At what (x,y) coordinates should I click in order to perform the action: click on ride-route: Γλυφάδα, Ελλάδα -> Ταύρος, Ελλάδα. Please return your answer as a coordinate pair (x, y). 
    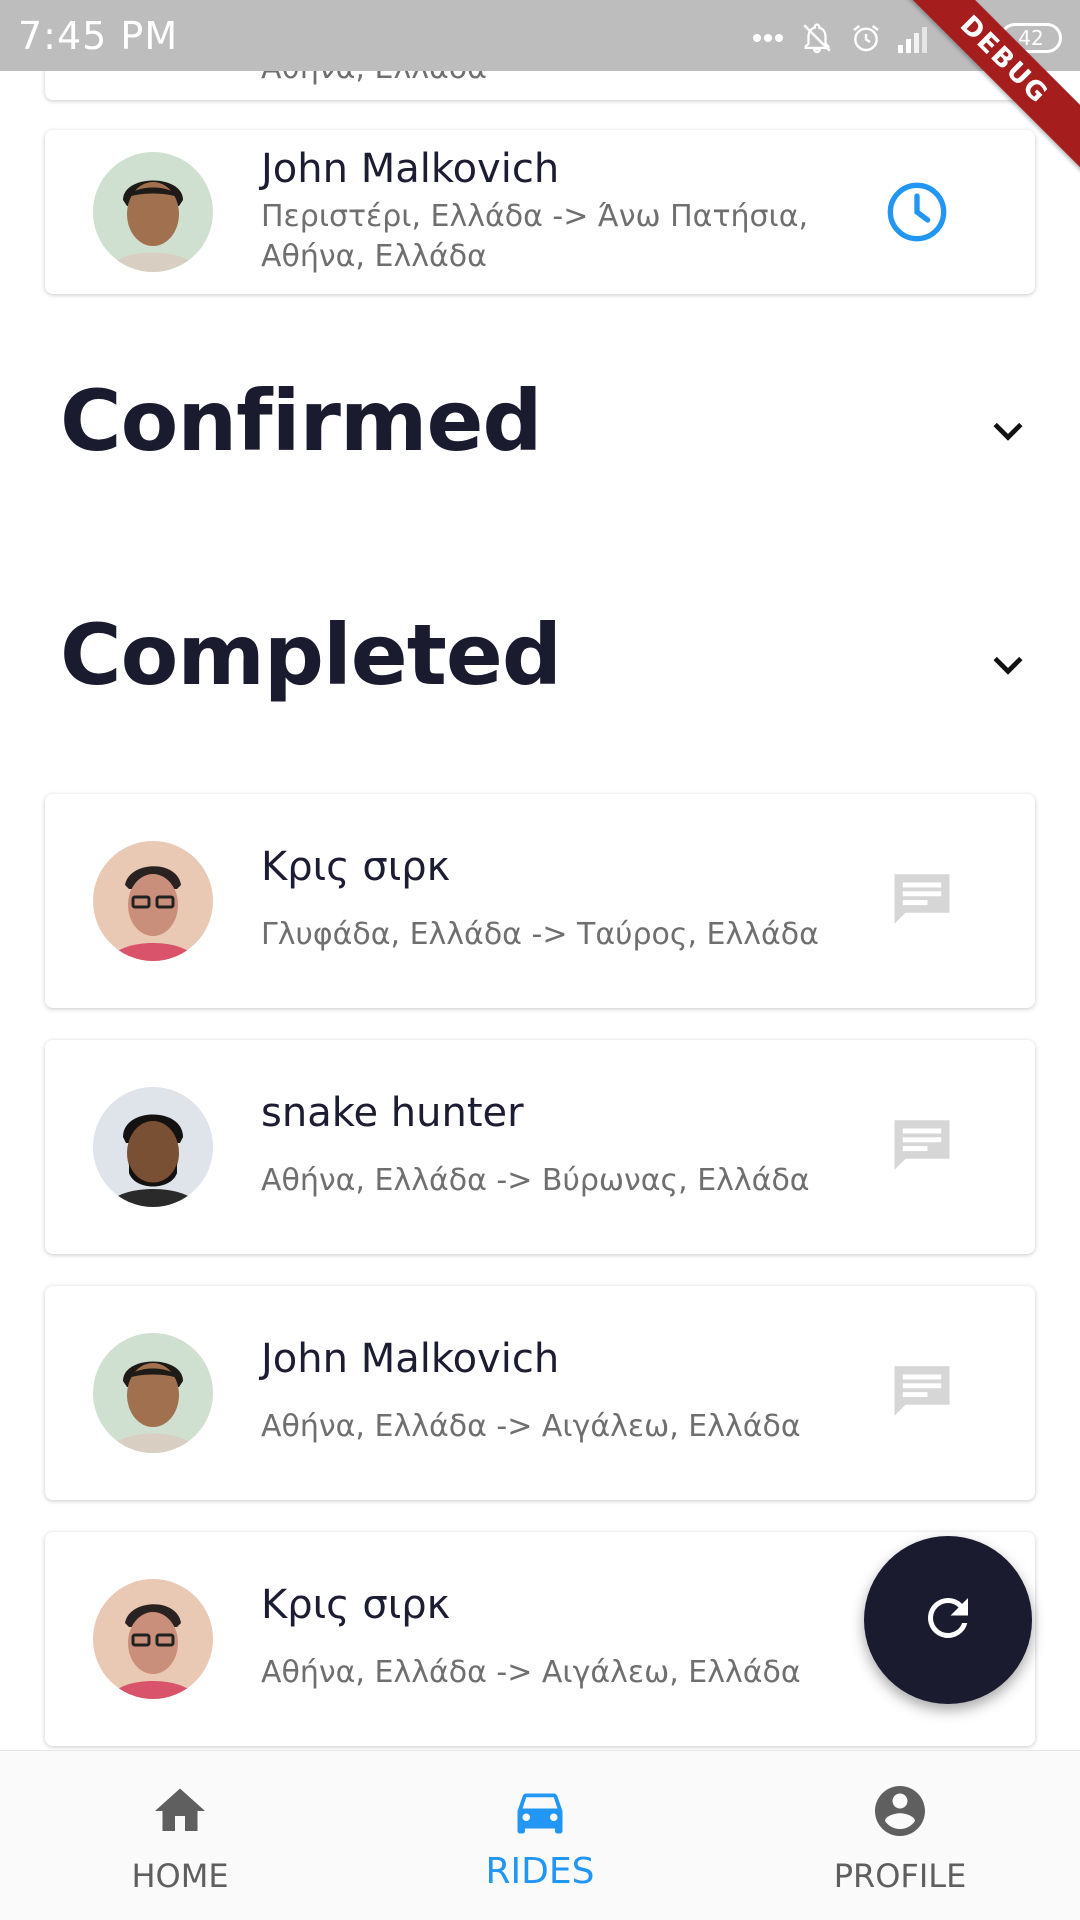
    Looking at the image, I should click on (540, 934).